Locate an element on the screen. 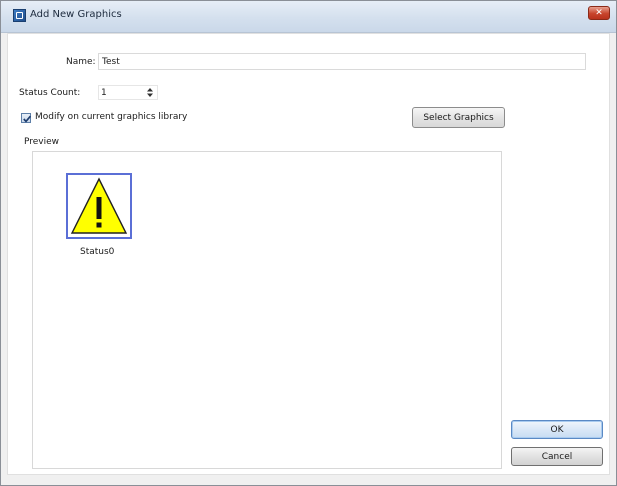 This screenshot has width=617, height=486. close-button: ✕ is located at coordinates (599, 13).